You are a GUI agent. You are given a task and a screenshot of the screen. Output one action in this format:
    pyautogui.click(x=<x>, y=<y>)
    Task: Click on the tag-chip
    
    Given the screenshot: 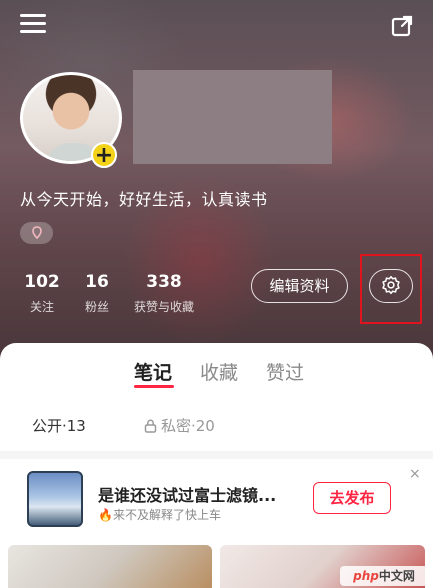 What is the action you would take?
    pyautogui.click(x=36, y=233)
    